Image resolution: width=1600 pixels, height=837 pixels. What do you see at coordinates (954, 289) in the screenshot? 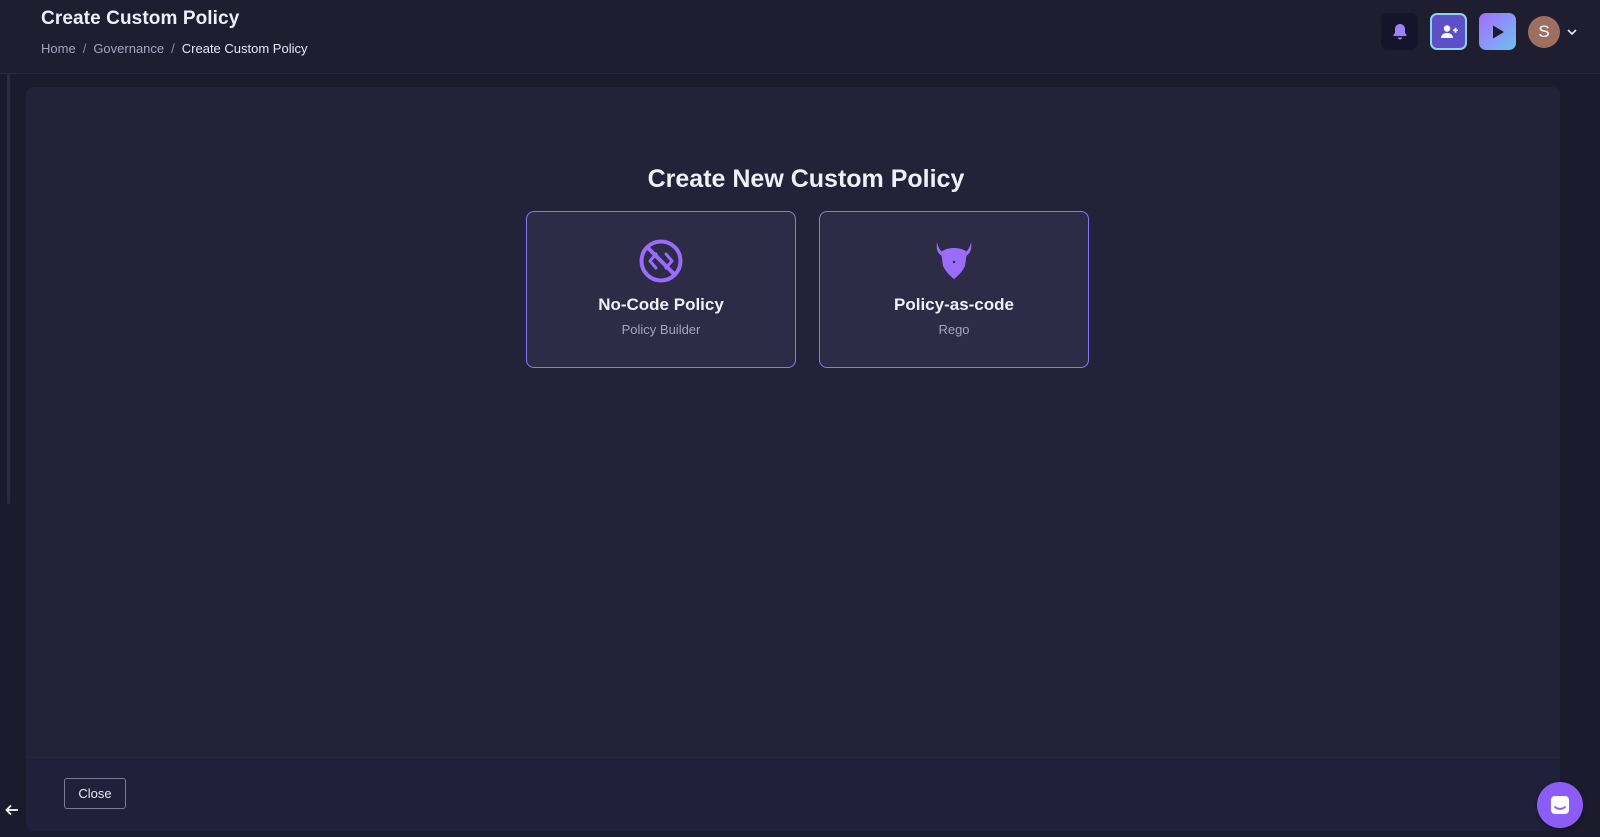
I see `policy-as-code-card: Policy-as-code Rego` at bounding box center [954, 289].